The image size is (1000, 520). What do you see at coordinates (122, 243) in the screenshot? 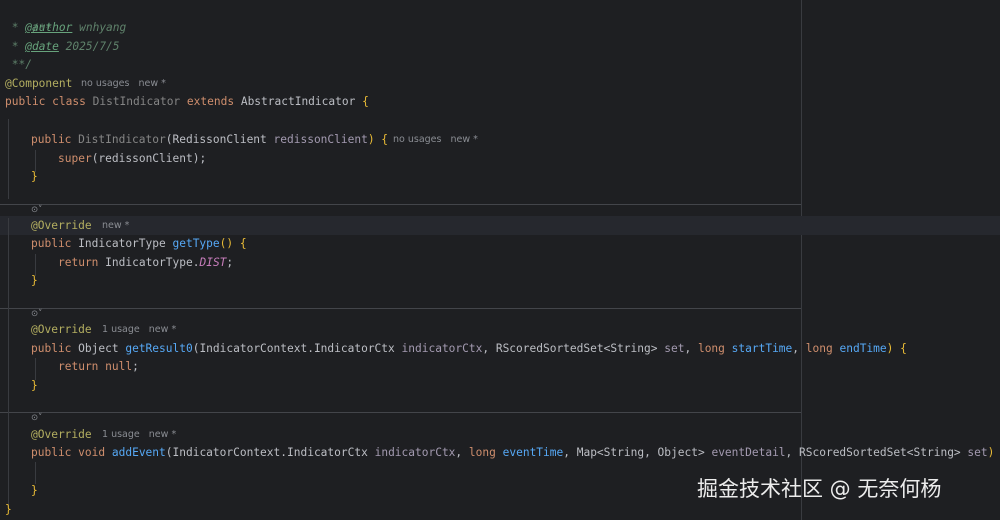
I see `return-type: IndicatorType` at bounding box center [122, 243].